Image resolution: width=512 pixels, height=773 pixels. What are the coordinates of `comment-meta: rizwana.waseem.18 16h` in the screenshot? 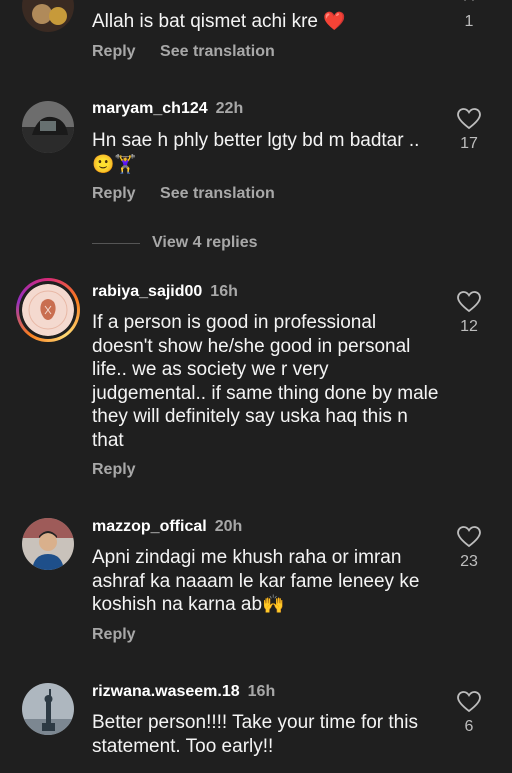 It's located at (183, 692).